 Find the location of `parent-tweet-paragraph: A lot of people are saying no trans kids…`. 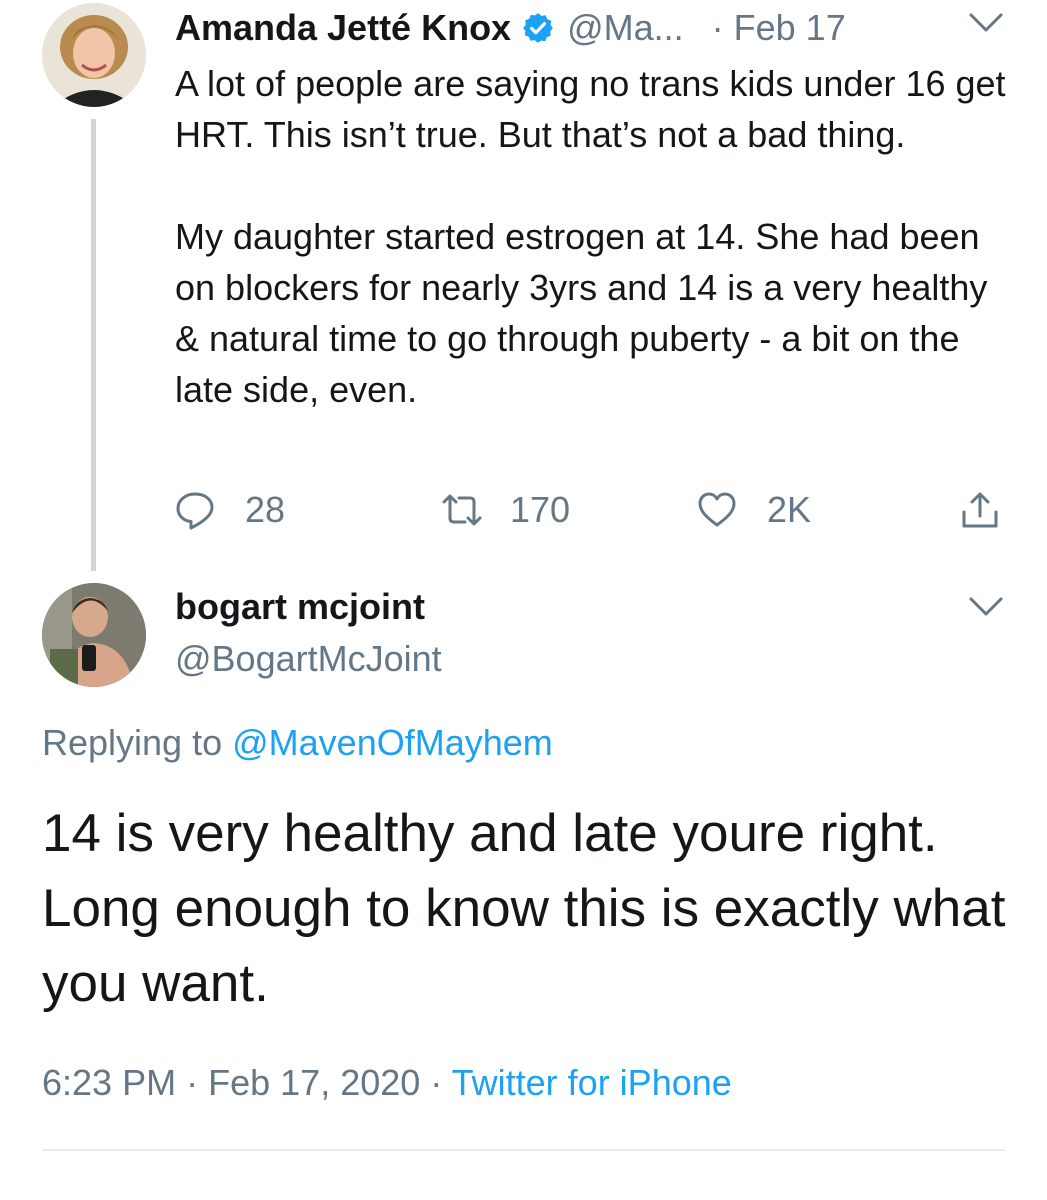

parent-tweet-paragraph: A lot of people are saying no trans kids… is located at coordinates (590, 109).